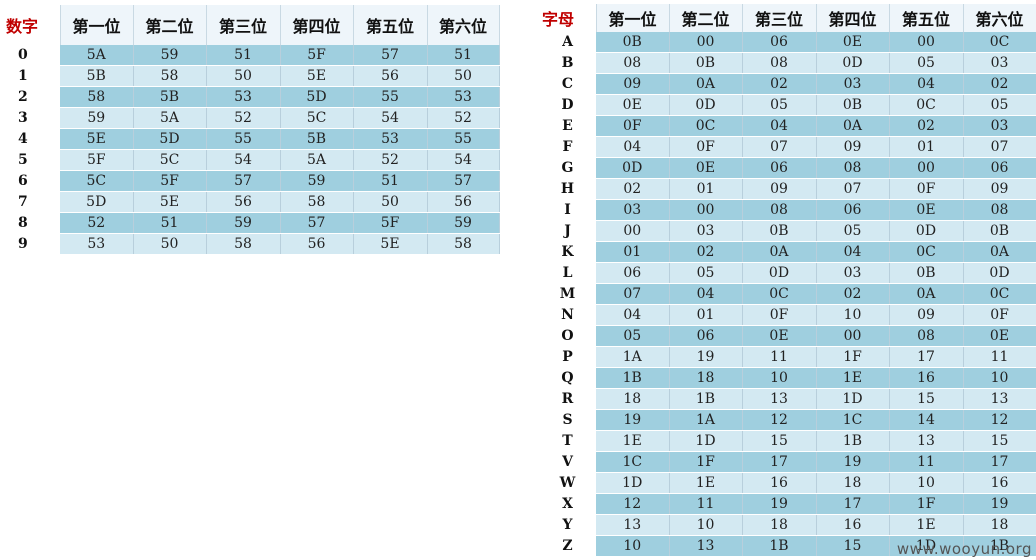 The height and width of the screenshot is (560, 1036). I want to click on digit-table-row: 5 5F 5C 54 5A 52 54, so click(250, 160).